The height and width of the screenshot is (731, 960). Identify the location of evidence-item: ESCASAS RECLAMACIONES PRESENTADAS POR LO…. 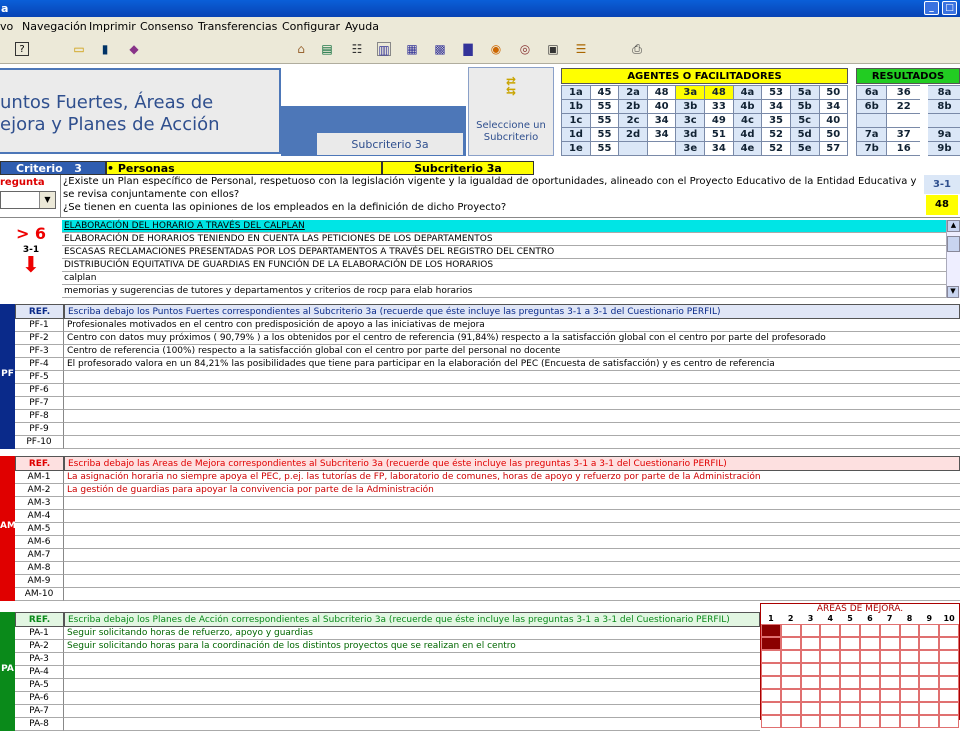
(504, 252).